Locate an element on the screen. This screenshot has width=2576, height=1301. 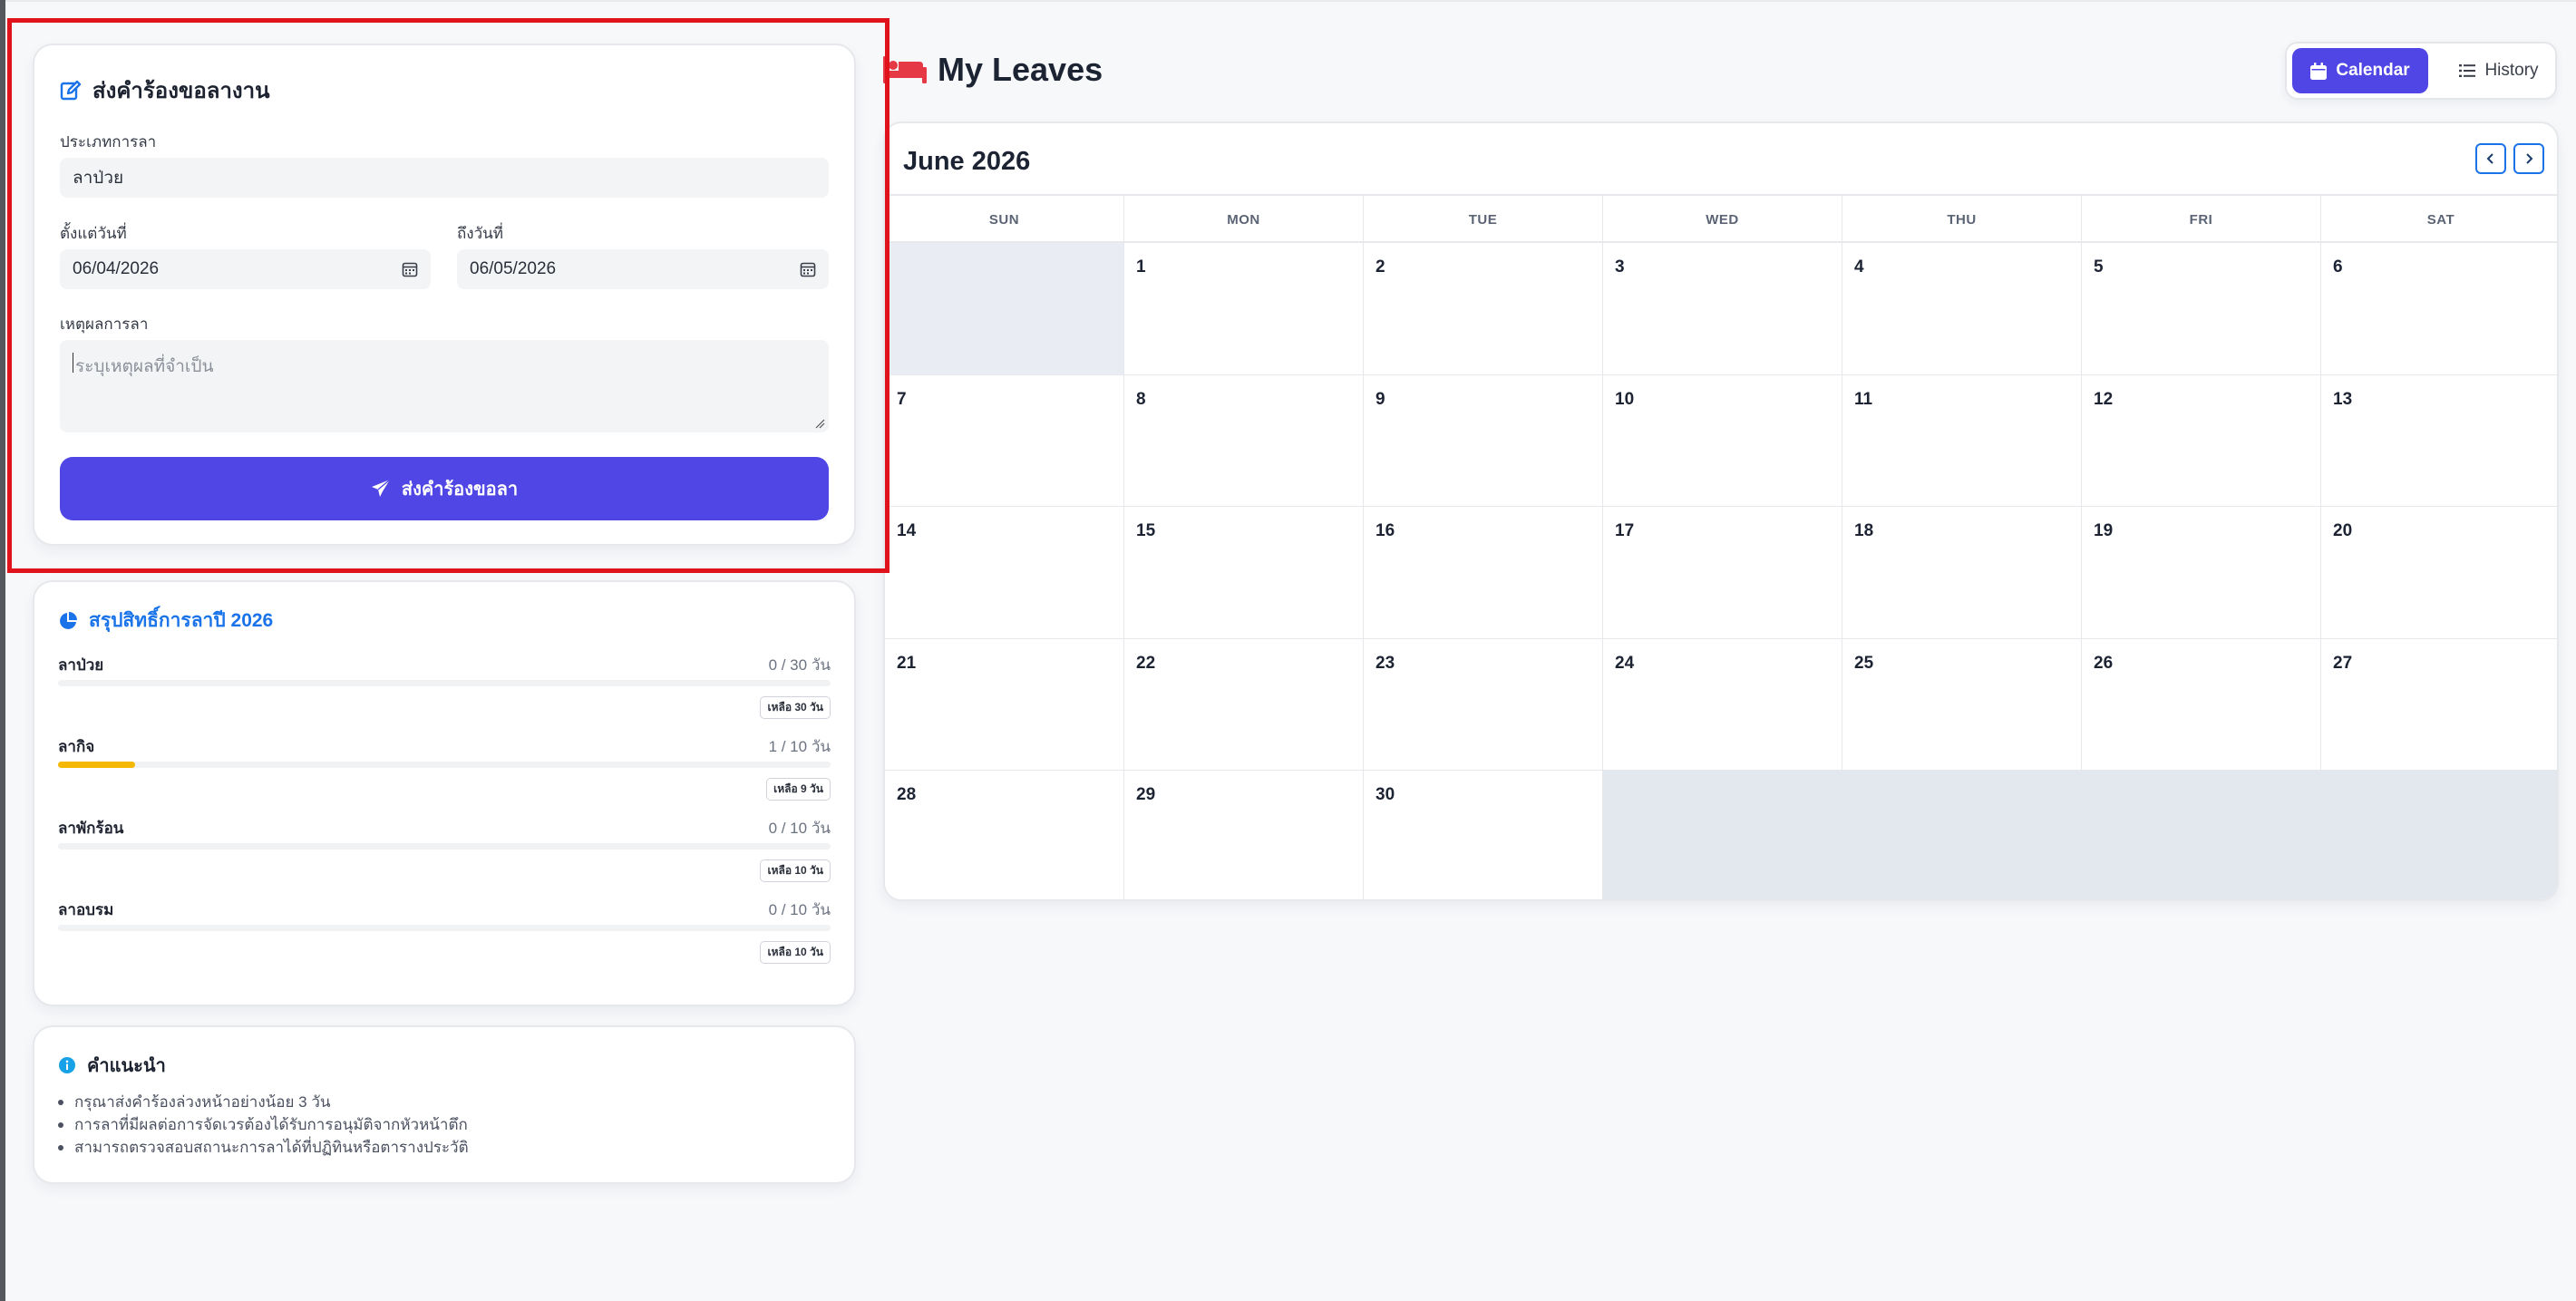
calendar-day-cell: 27 is located at coordinates (2439, 706).